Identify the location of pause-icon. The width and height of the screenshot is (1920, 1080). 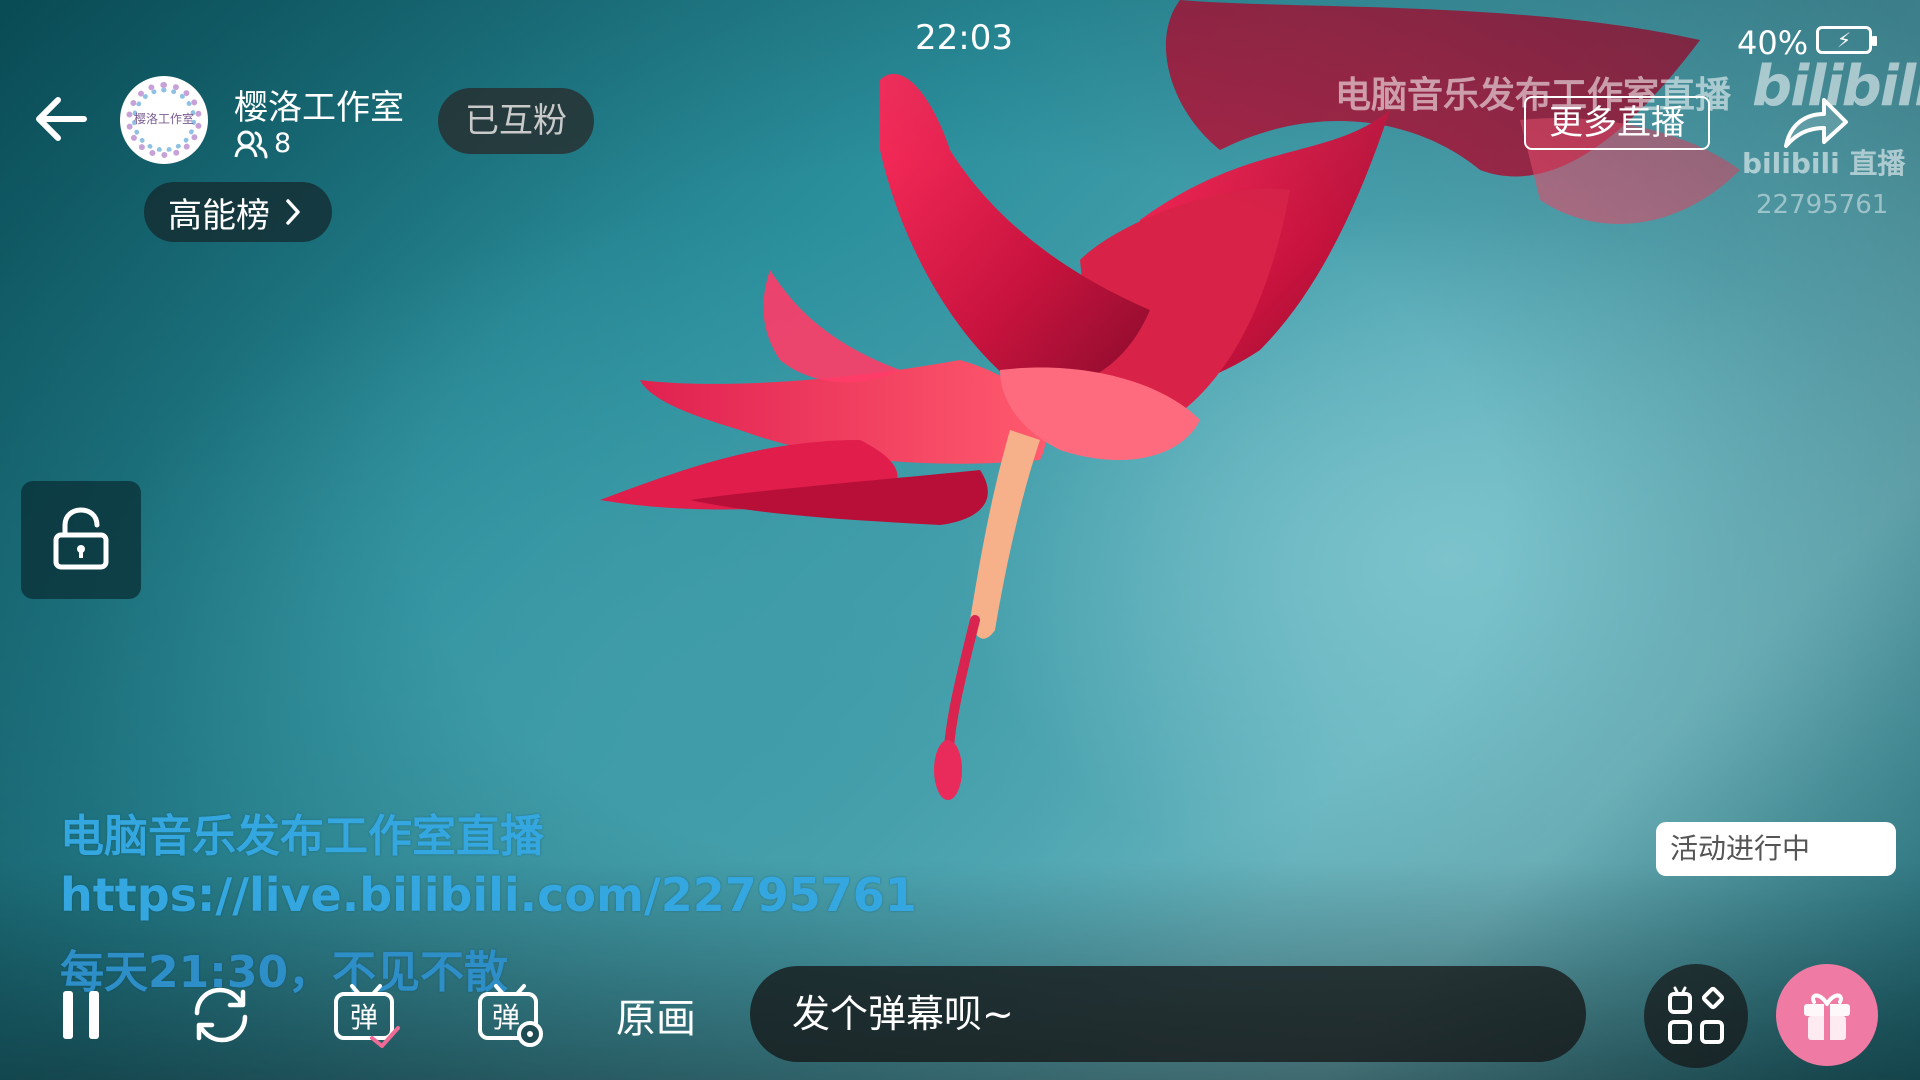
(68, 1015).